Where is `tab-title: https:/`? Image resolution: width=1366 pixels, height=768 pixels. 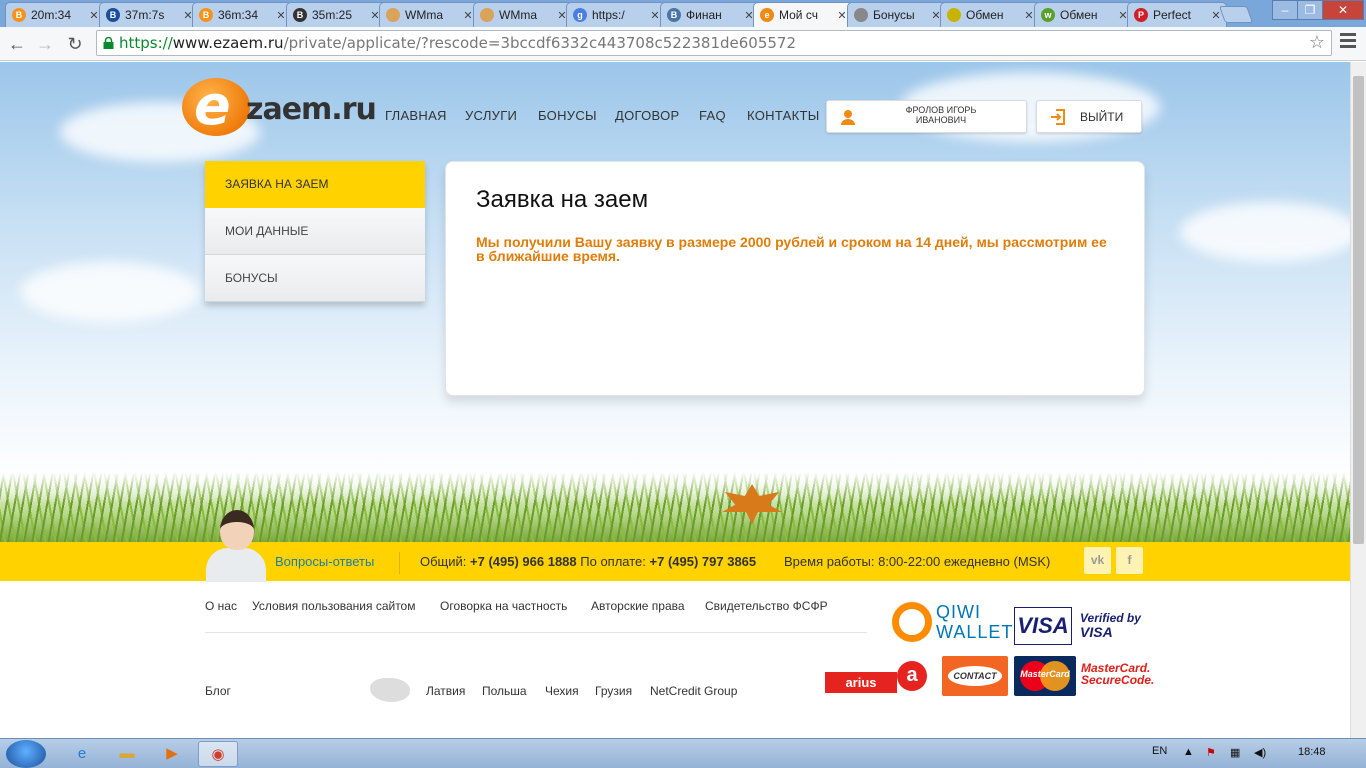 tab-title: https:/ is located at coordinates (608, 15).